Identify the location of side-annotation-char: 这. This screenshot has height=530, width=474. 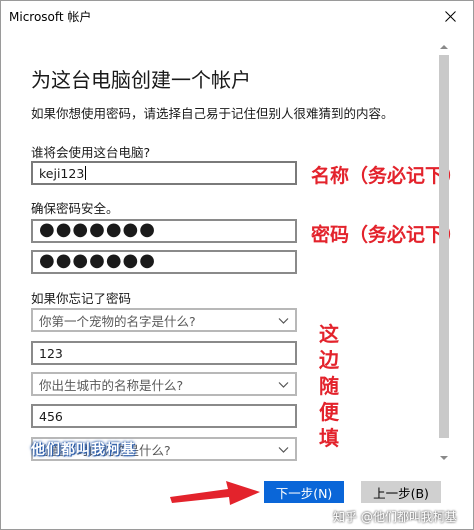
(329, 334).